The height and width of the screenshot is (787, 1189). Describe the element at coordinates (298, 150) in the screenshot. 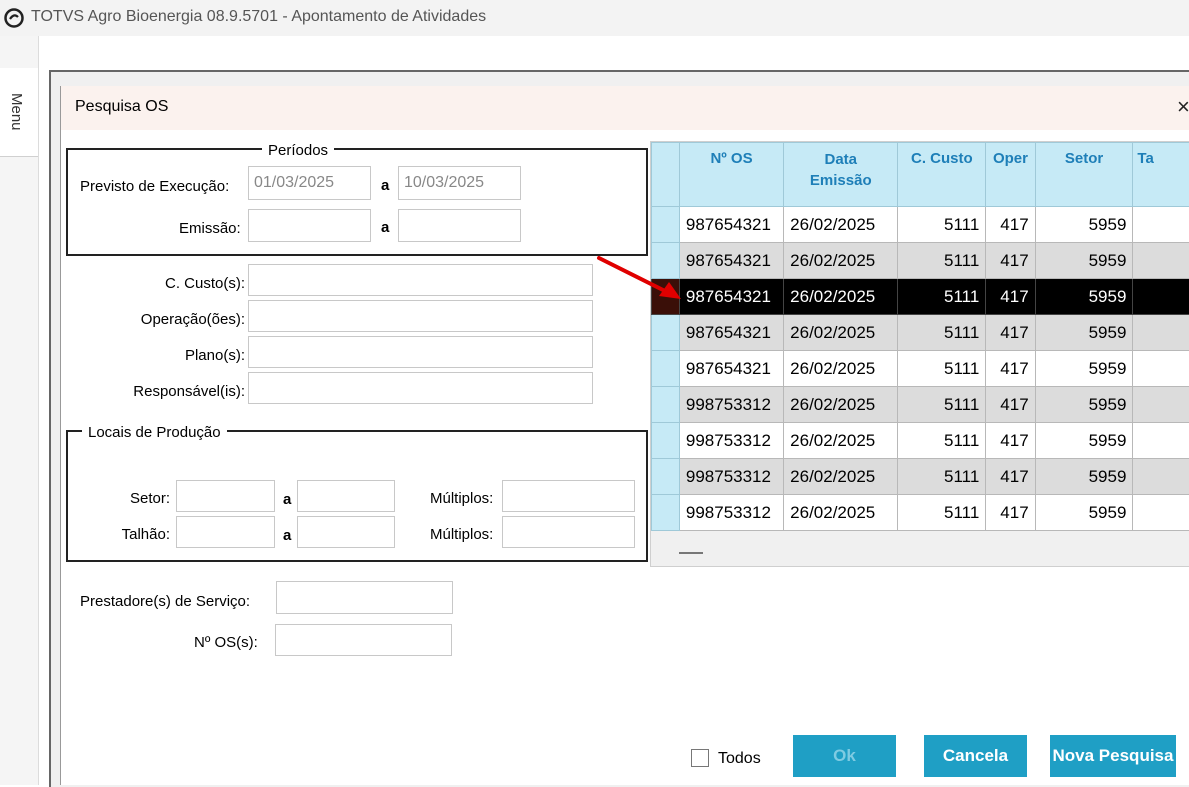

I see `periodos-legend: Períodos` at that location.